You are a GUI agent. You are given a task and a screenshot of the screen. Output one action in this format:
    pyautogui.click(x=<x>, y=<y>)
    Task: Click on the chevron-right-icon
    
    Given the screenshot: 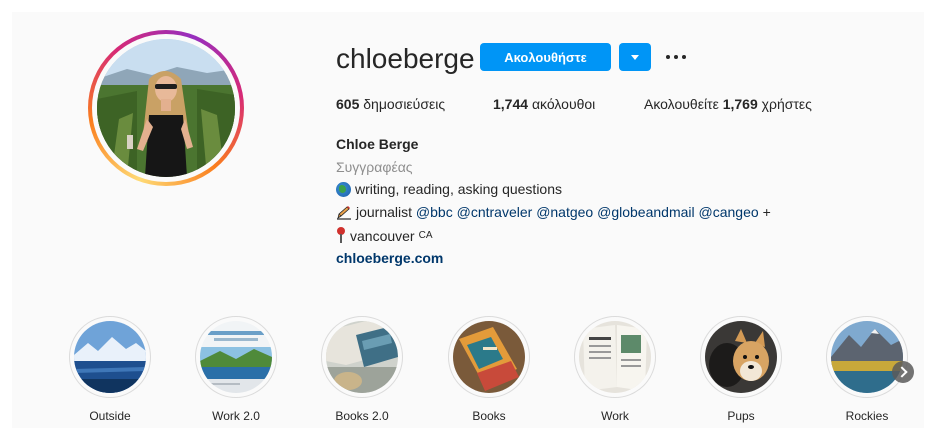 What is the action you would take?
    pyautogui.click(x=902, y=372)
    